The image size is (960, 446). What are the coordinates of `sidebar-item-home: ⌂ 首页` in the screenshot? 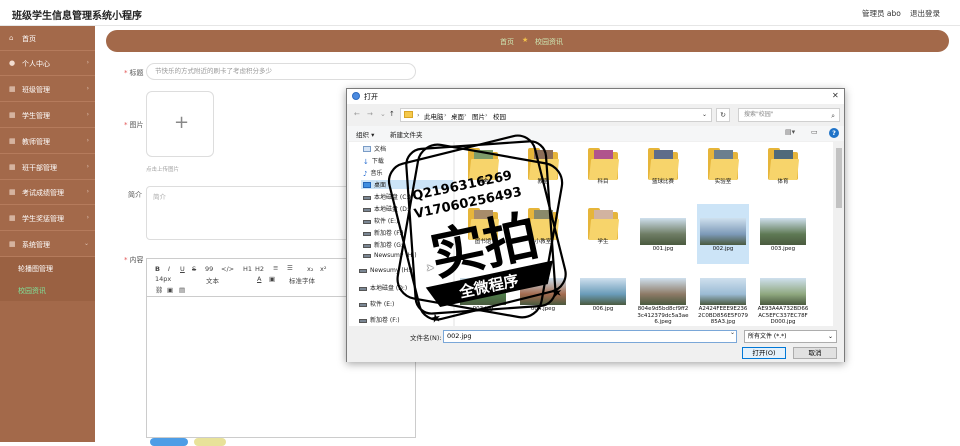 It's located at (47, 38).